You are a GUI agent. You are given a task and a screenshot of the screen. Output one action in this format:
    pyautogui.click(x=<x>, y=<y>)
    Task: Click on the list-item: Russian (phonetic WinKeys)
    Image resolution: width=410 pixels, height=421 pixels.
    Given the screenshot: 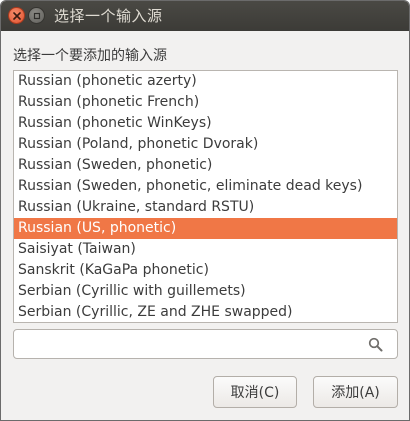 What is the action you would take?
    pyautogui.click(x=205, y=123)
    